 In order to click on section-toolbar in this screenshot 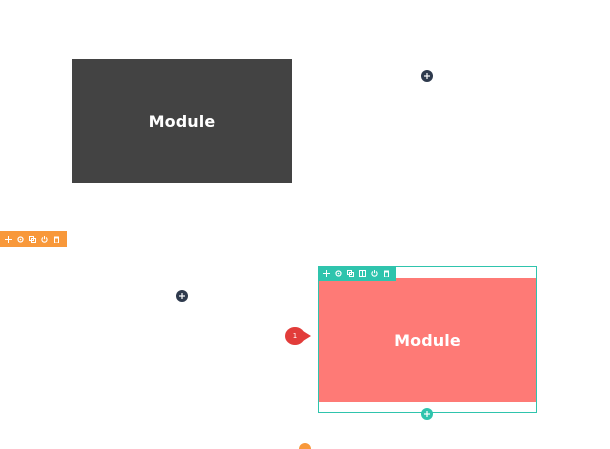, I will do `click(33, 239)`.